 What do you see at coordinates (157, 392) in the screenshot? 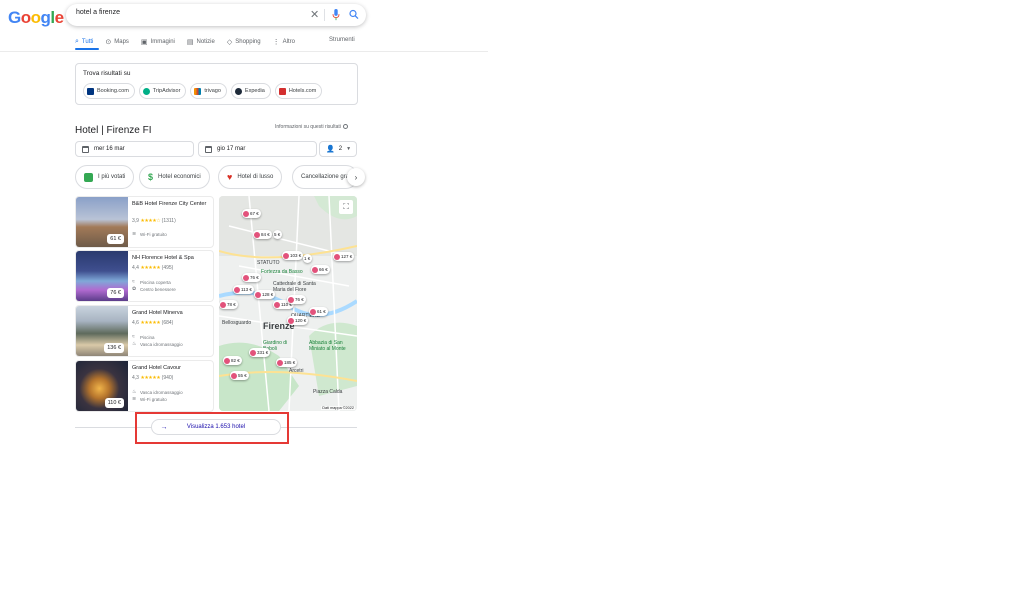
I see `hotel-amenity: ♨ Vasca idromassaggio` at bounding box center [157, 392].